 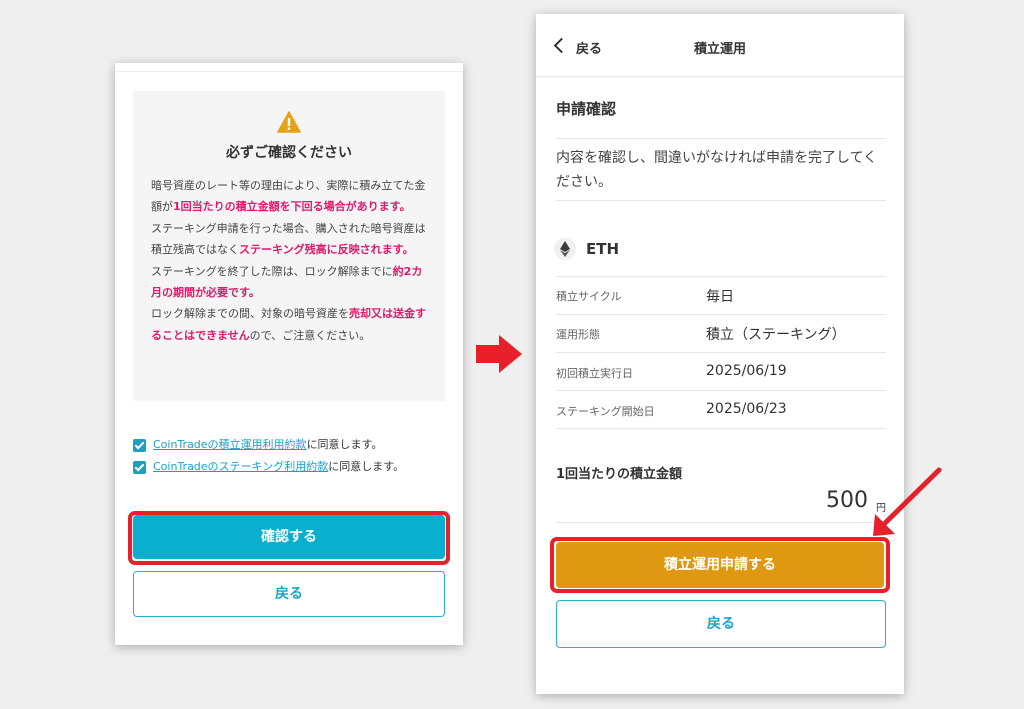 I want to click on terms-agreement-checkbox: CoinTradeの積立運用利用約款 に同意します。, so click(x=257, y=445).